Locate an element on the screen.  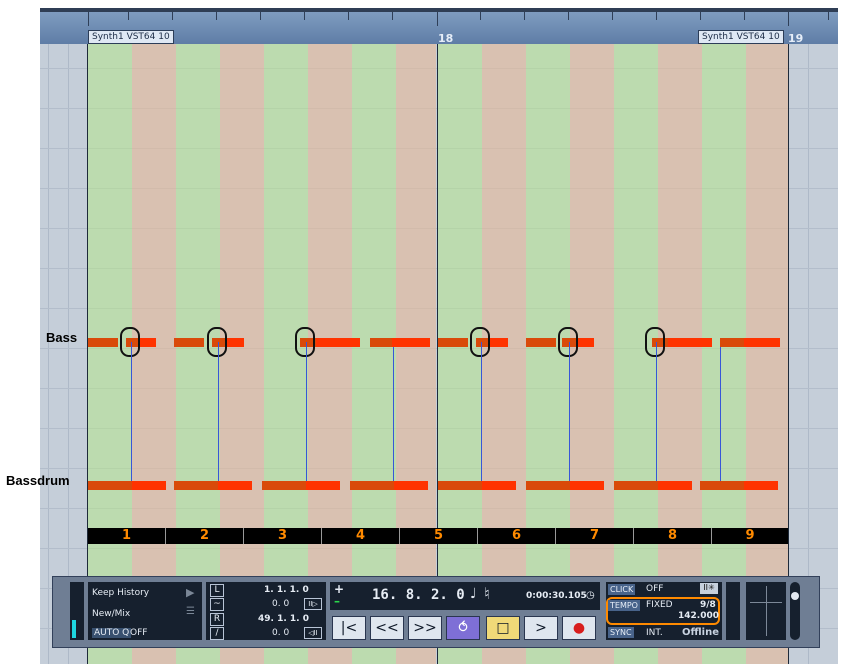
click-settings-icon: II✳ is located at coordinates (709, 588).